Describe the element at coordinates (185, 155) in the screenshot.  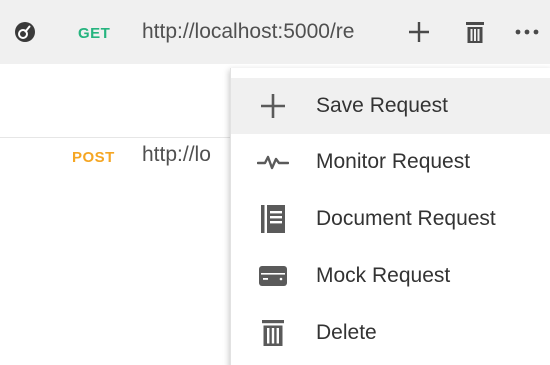
I see `request-url: http://lo` at that location.